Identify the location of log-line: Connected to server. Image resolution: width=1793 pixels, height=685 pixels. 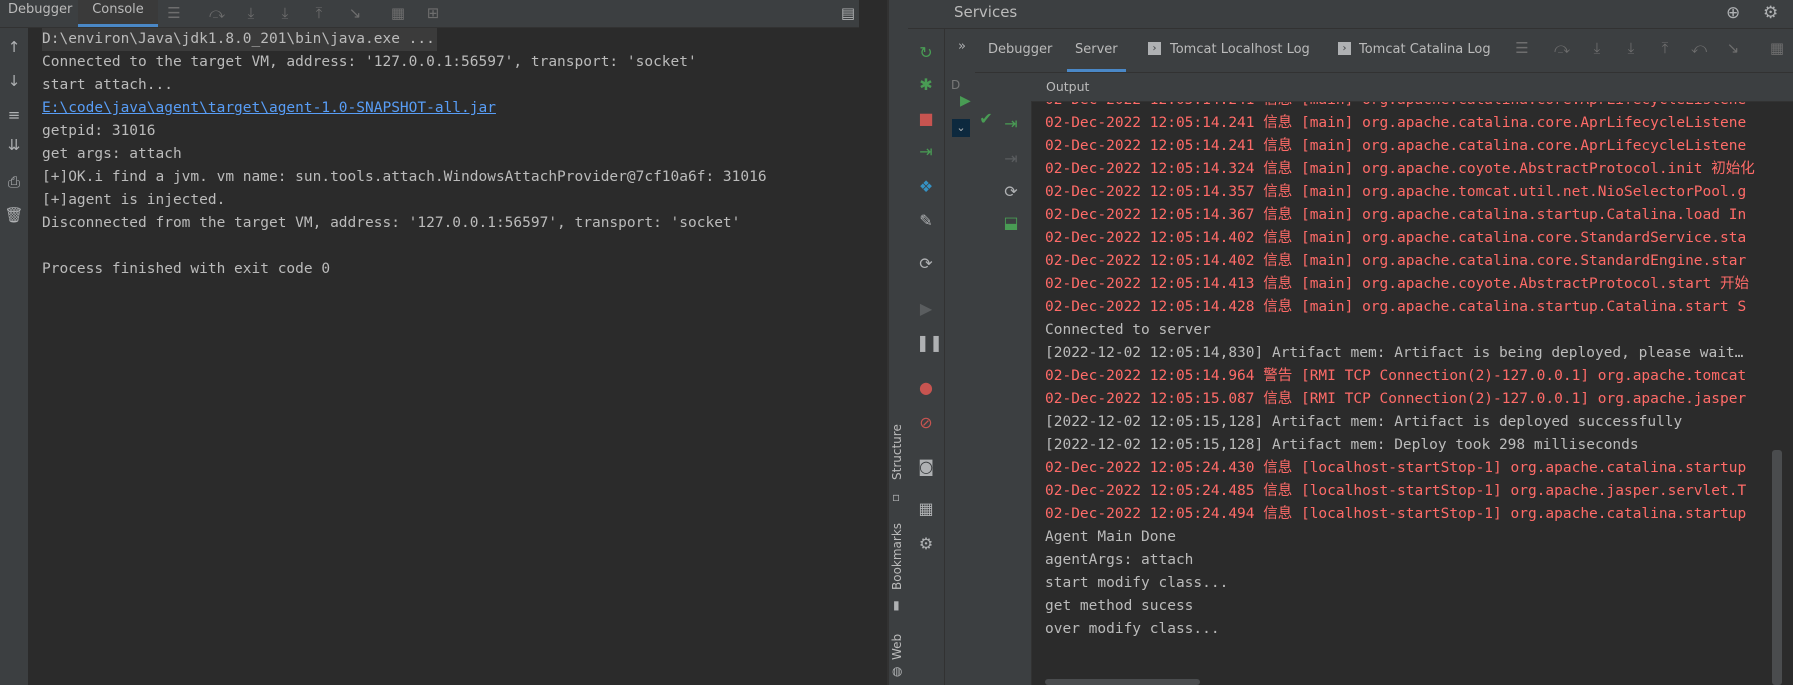
(1128, 330).